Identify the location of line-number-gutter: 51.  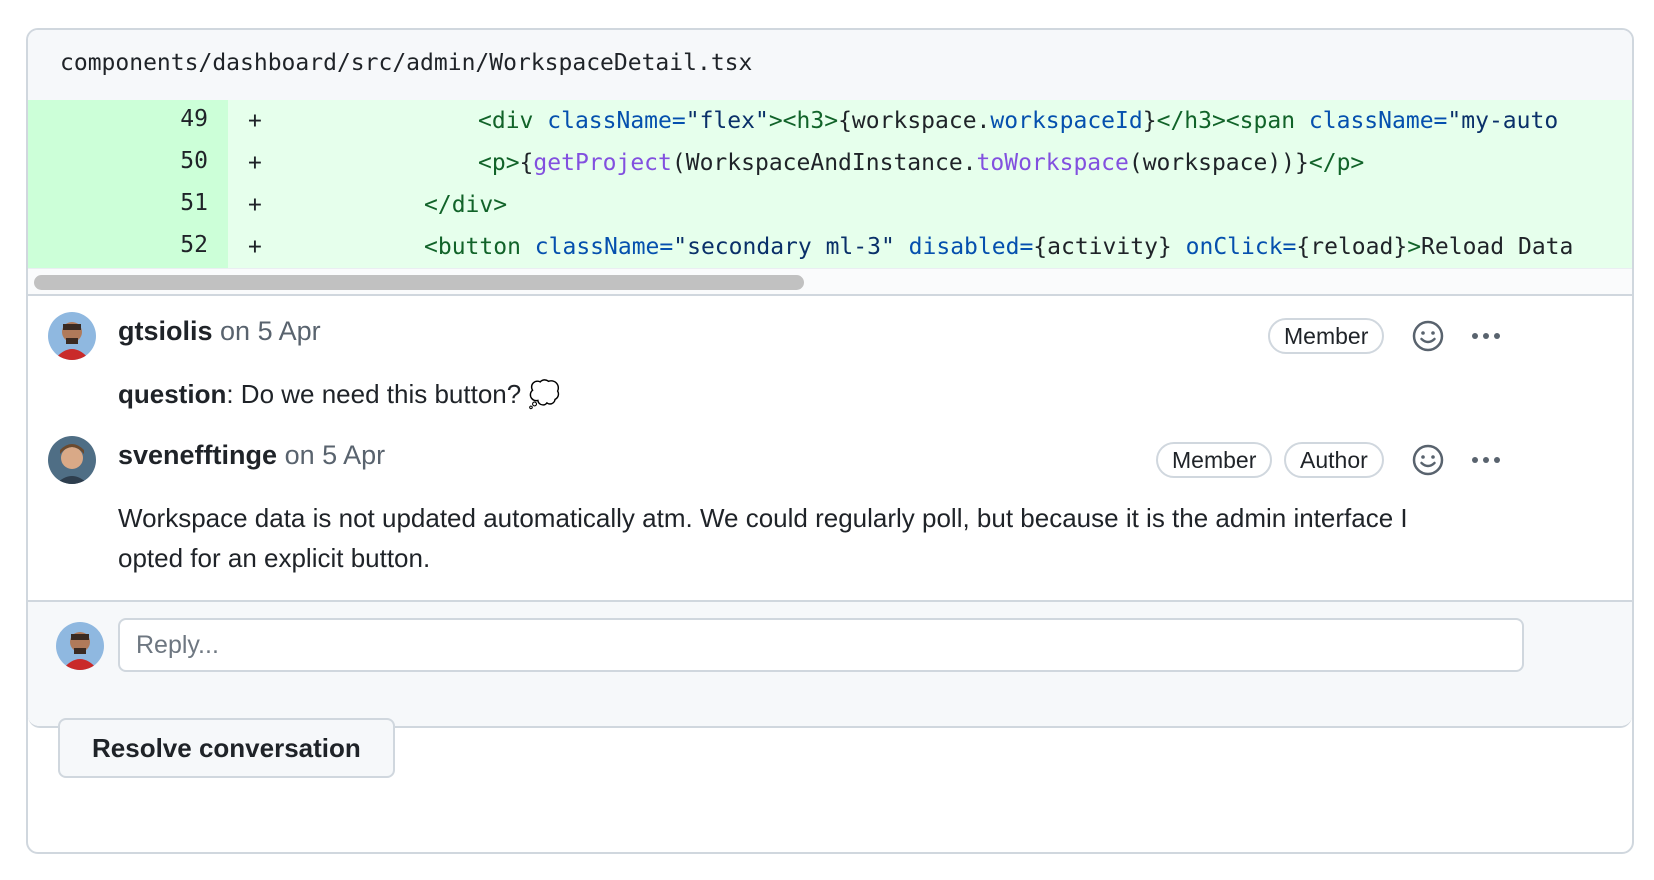
(128, 205).